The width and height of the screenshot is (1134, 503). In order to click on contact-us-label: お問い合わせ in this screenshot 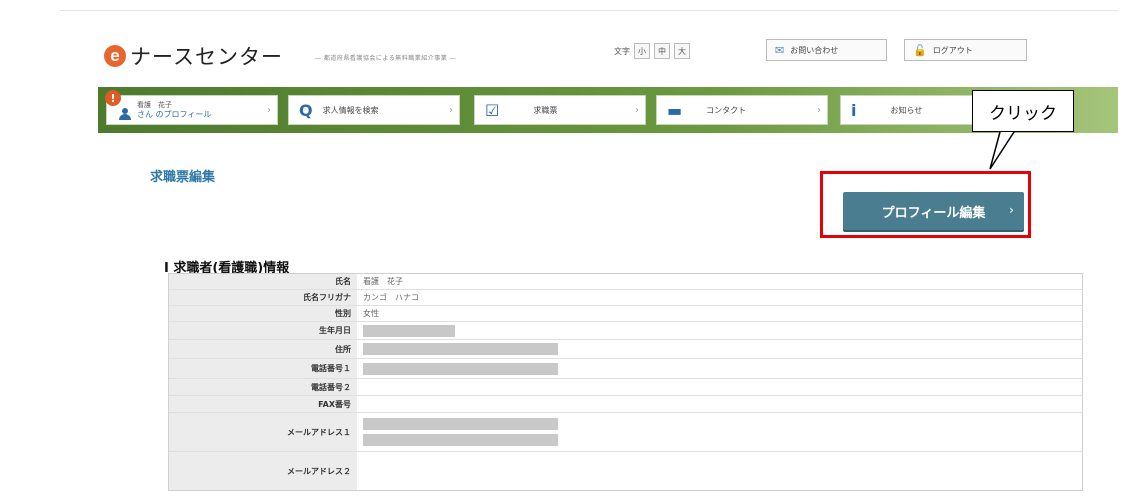, I will do `click(814, 50)`.